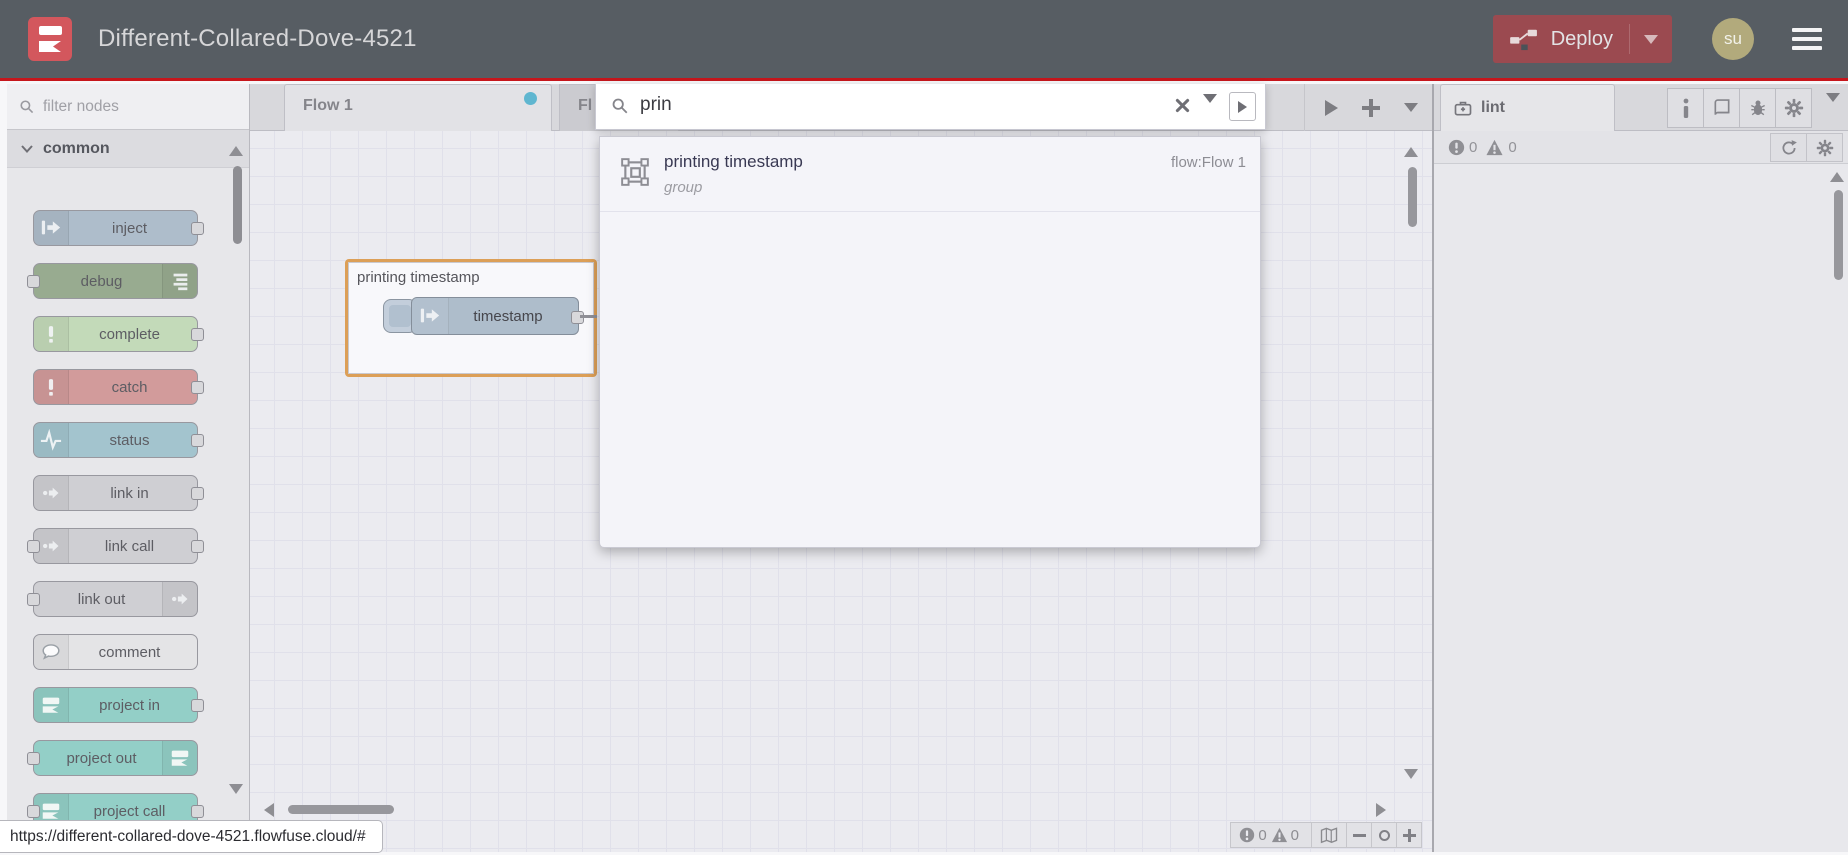  I want to click on lint-settings-button, so click(1824, 147).